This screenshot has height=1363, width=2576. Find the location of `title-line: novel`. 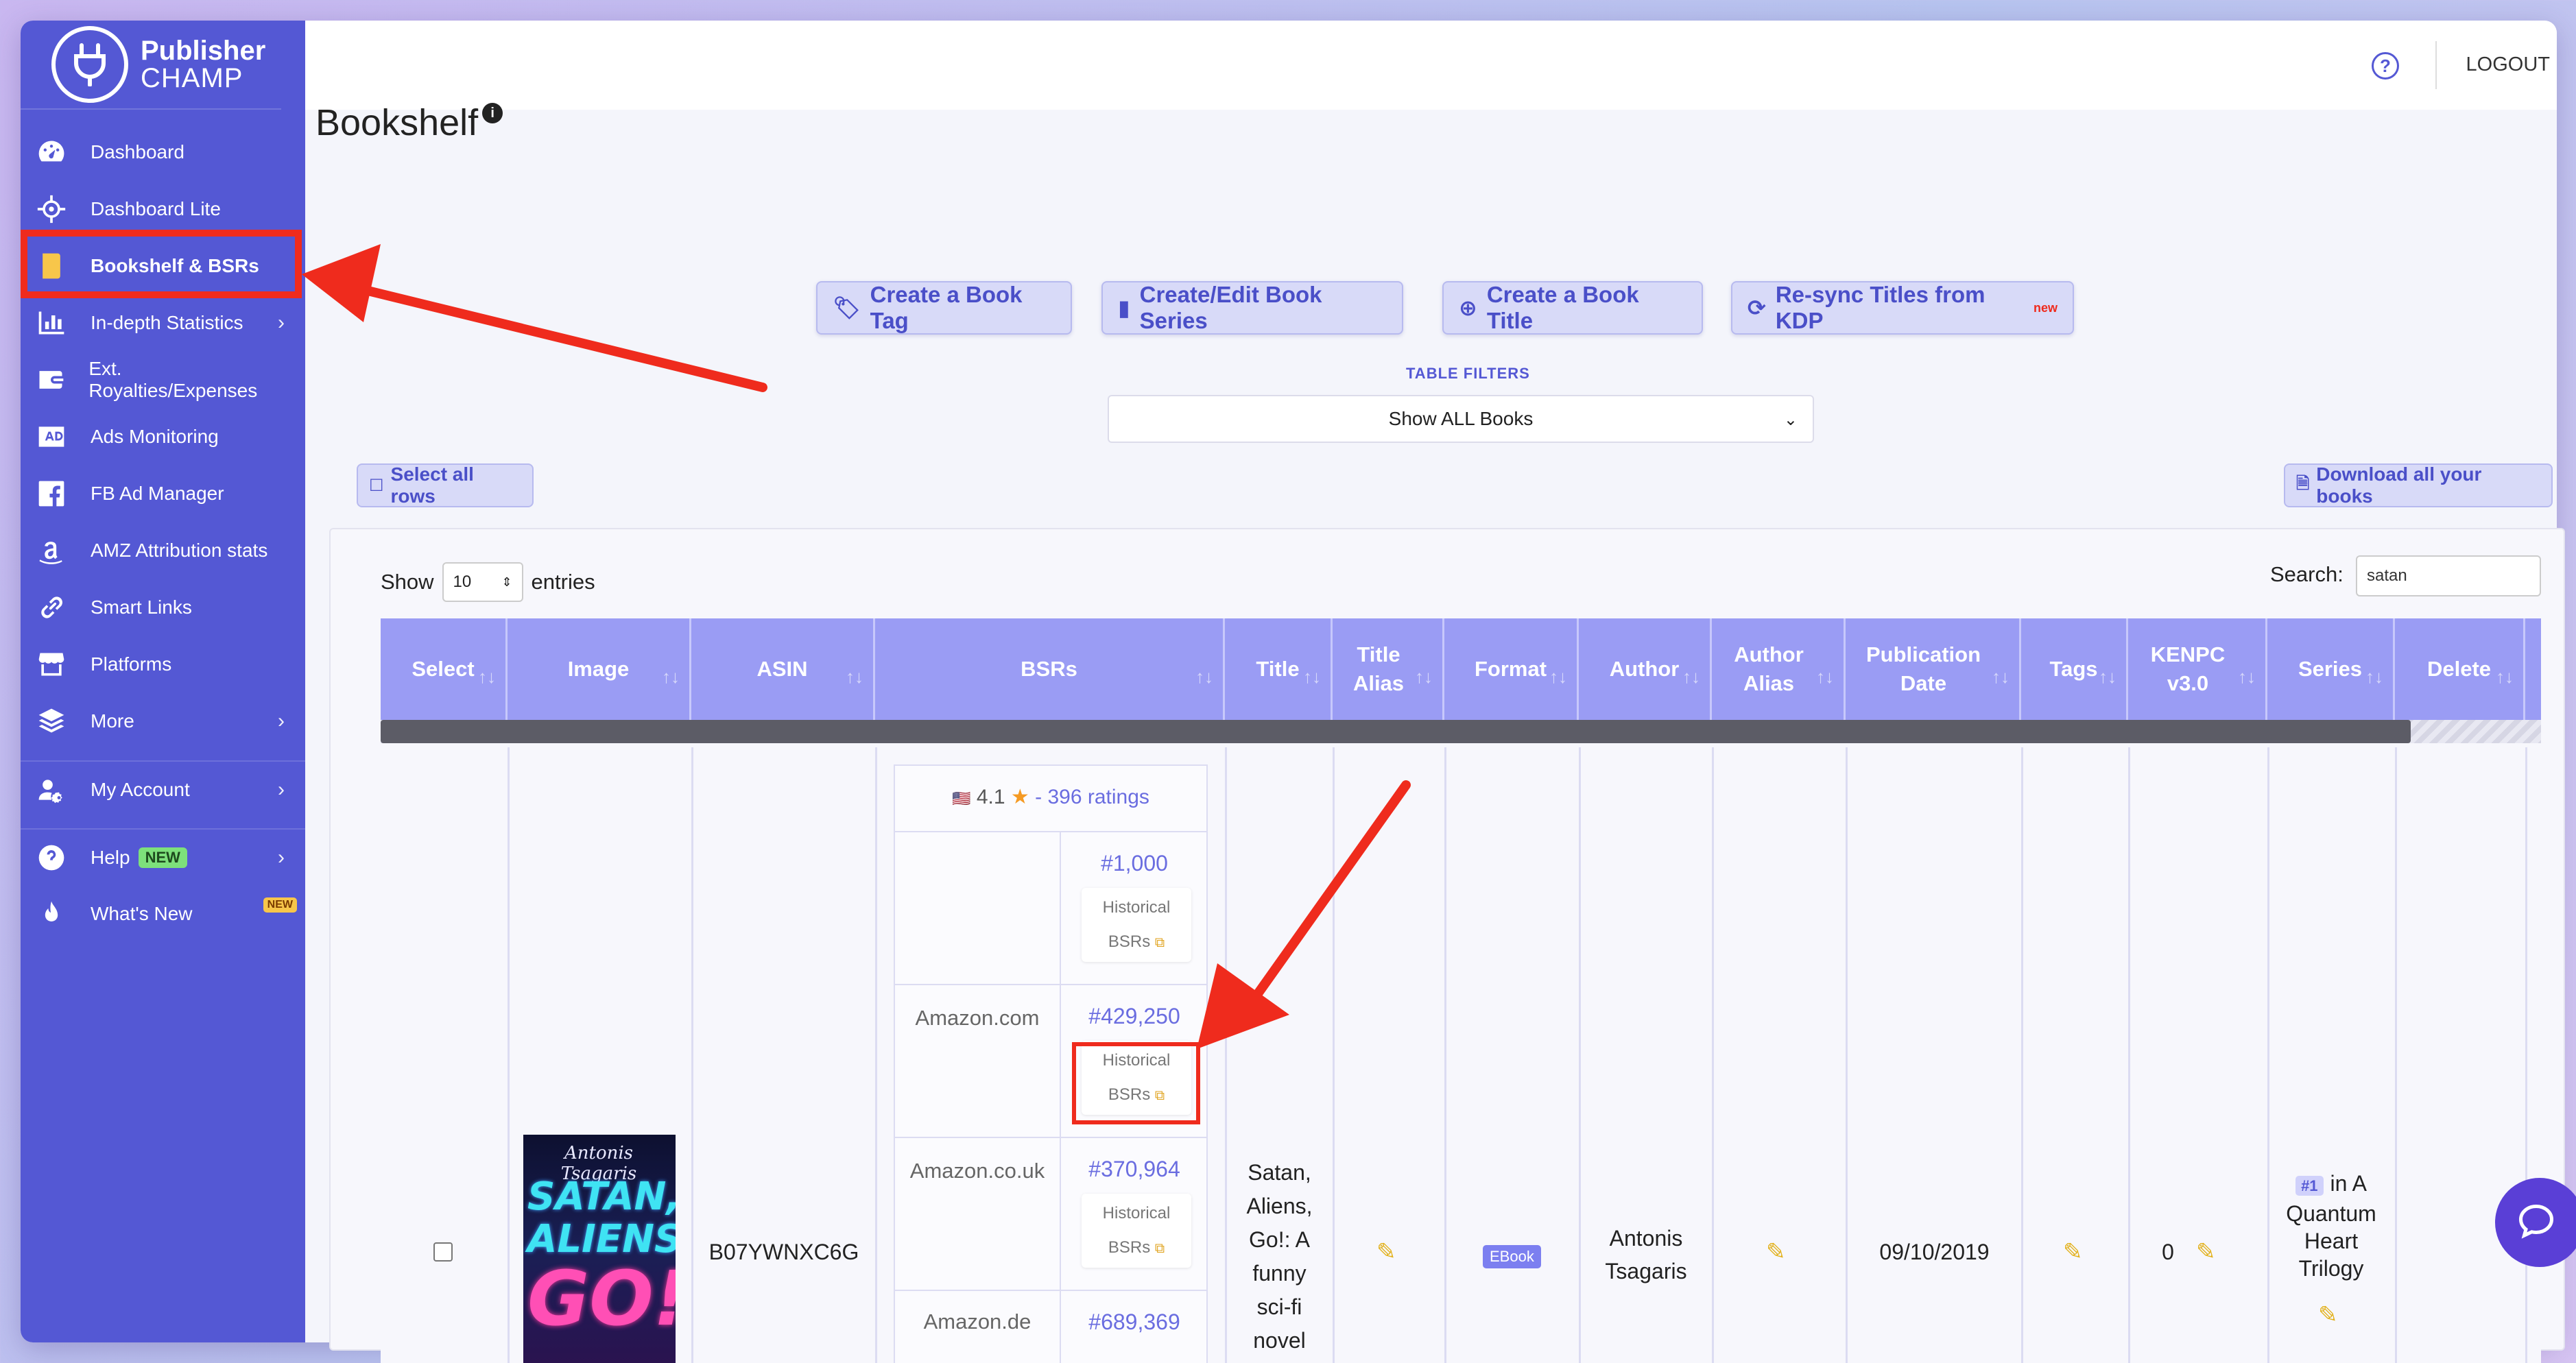

title-line: novel is located at coordinates (1279, 1341).